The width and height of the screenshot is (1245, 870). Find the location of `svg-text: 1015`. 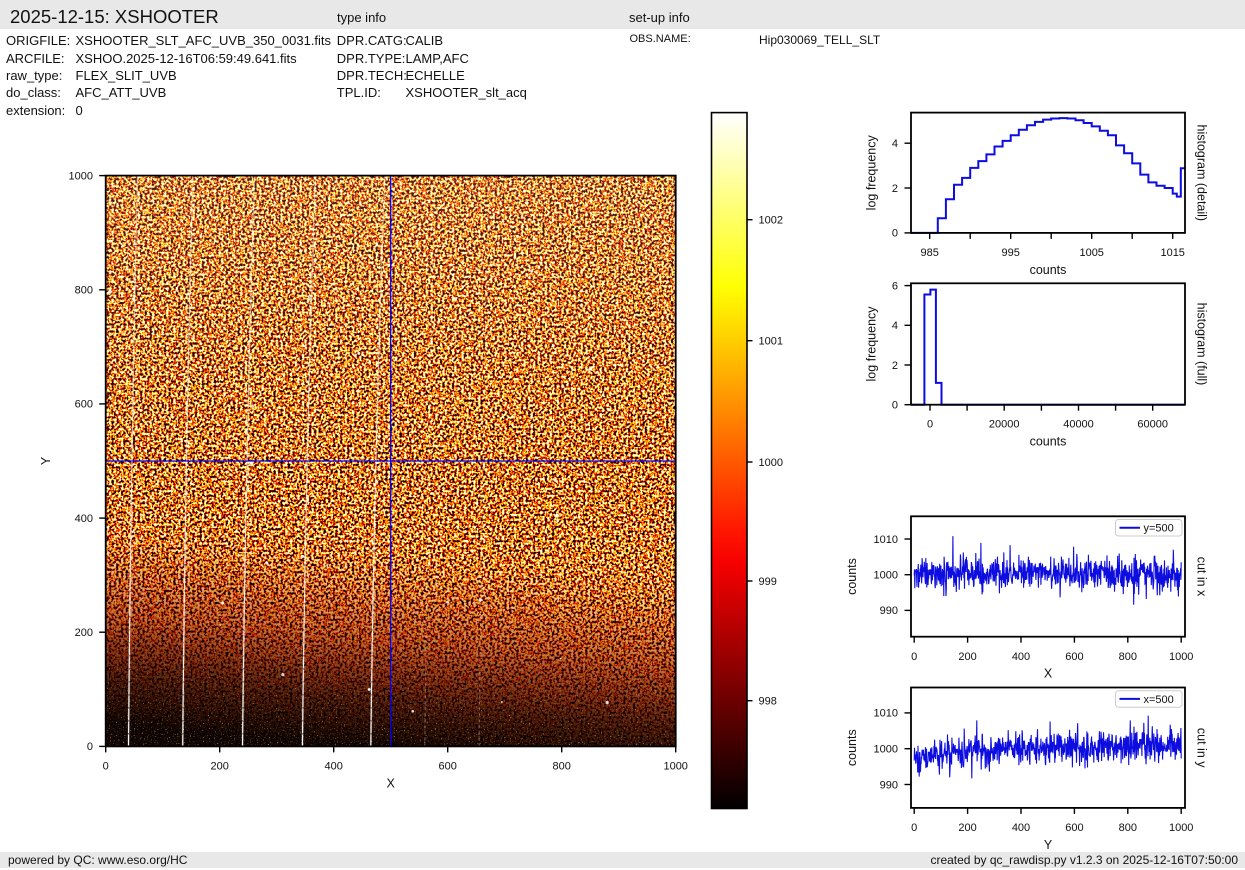

svg-text: 1015 is located at coordinates (1172, 253).